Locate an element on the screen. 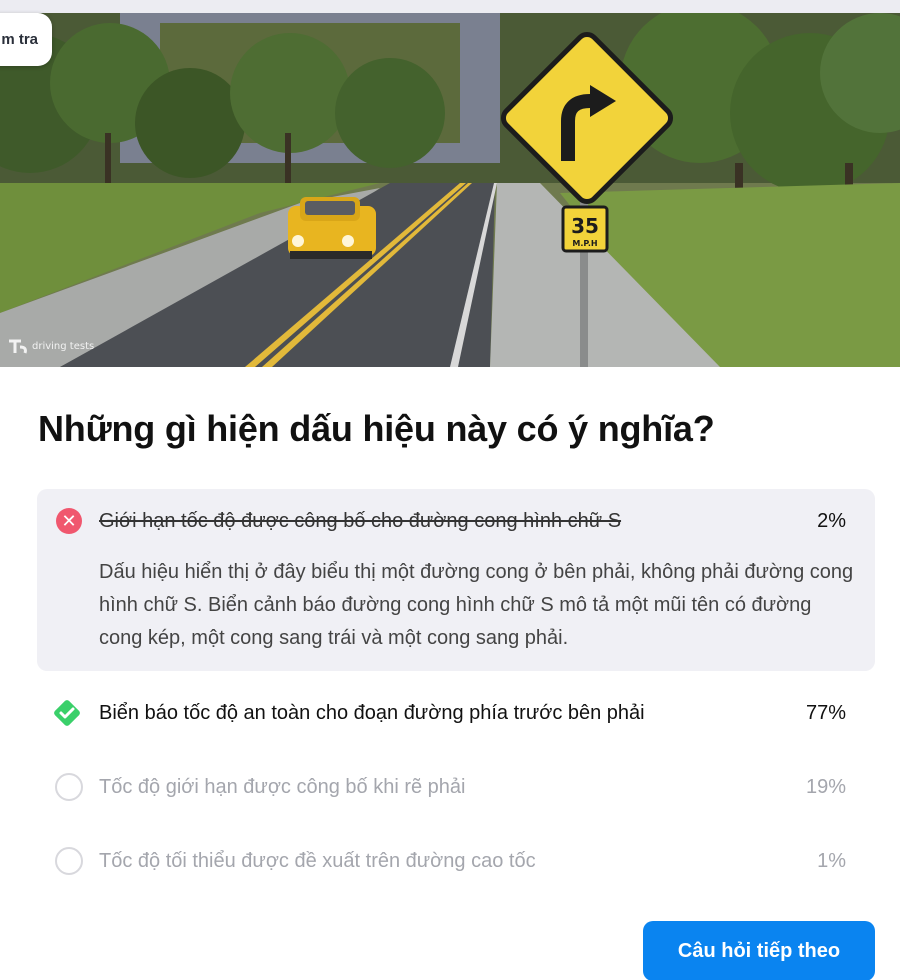 This screenshot has height=980, width=900. answer-option-1-percent: 2% is located at coordinates (831, 521).